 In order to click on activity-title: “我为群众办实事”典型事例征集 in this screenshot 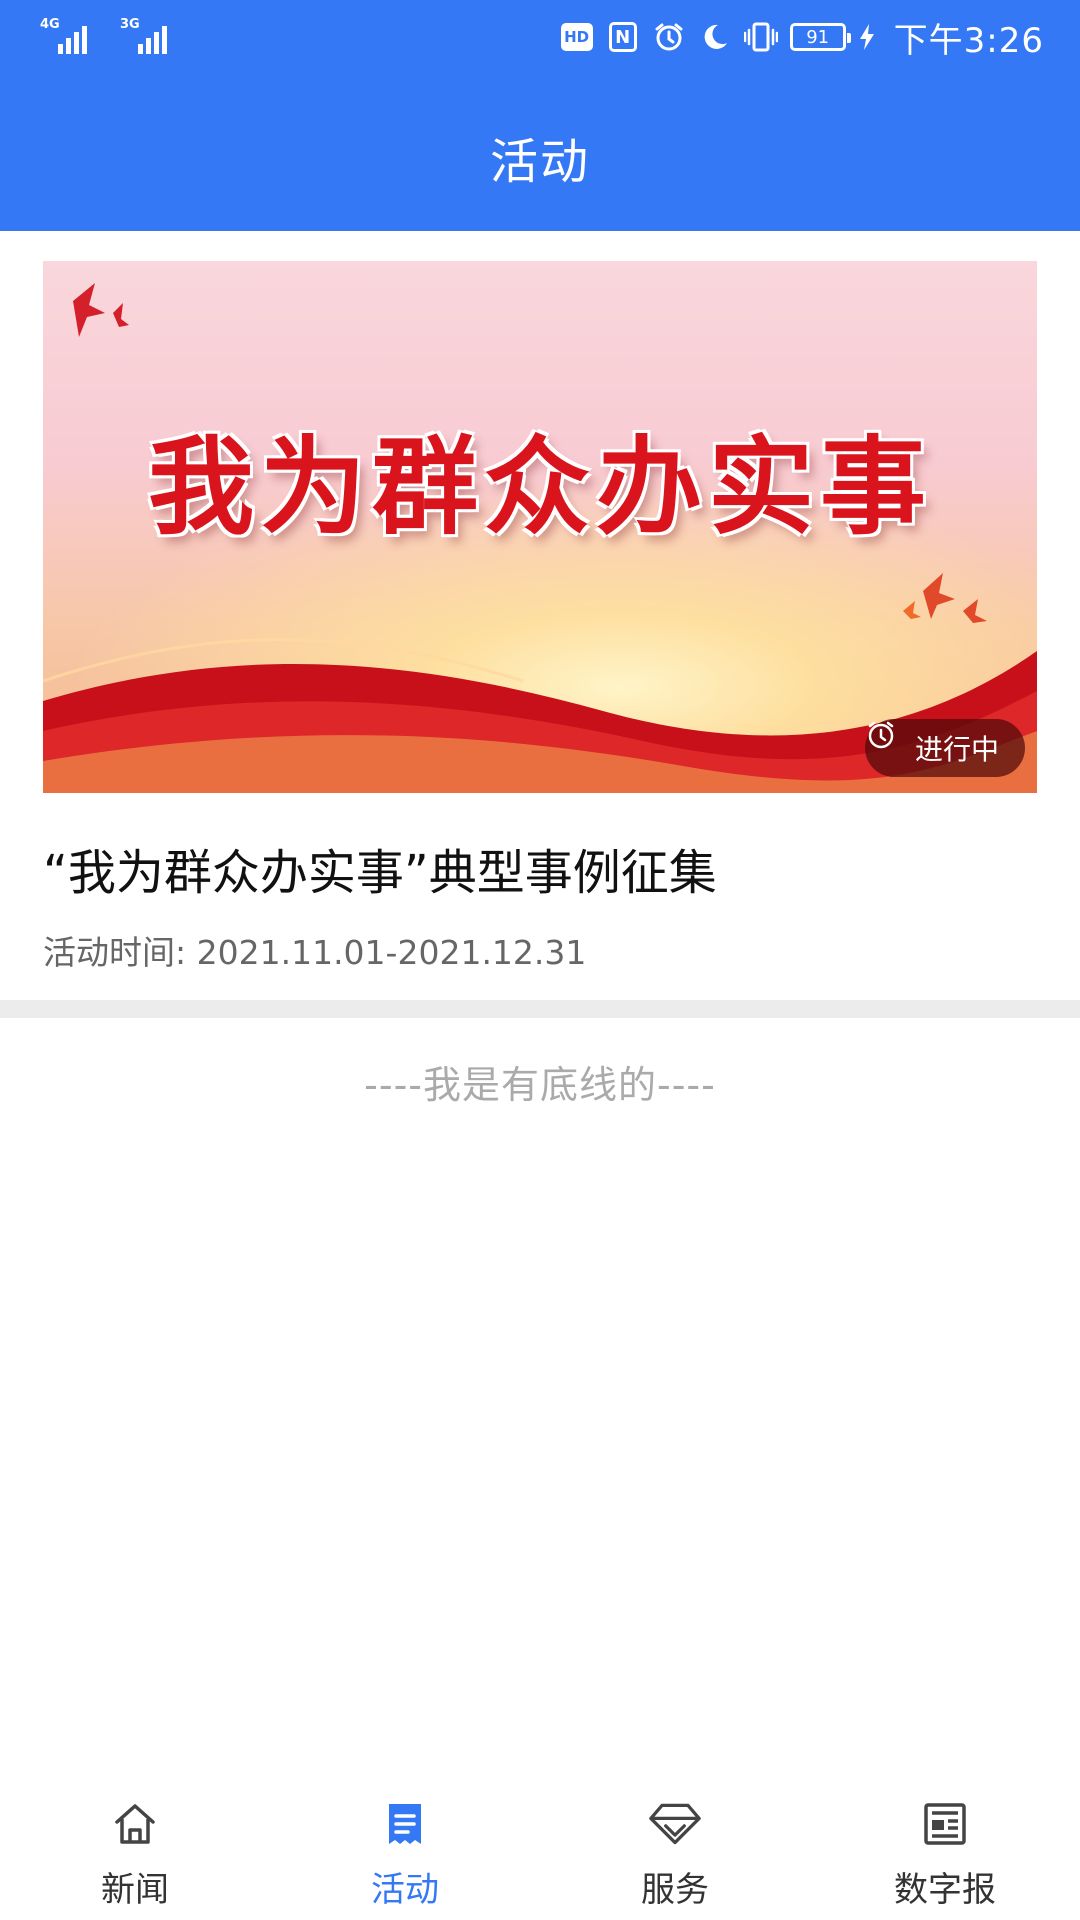, I will do `click(543, 868)`.